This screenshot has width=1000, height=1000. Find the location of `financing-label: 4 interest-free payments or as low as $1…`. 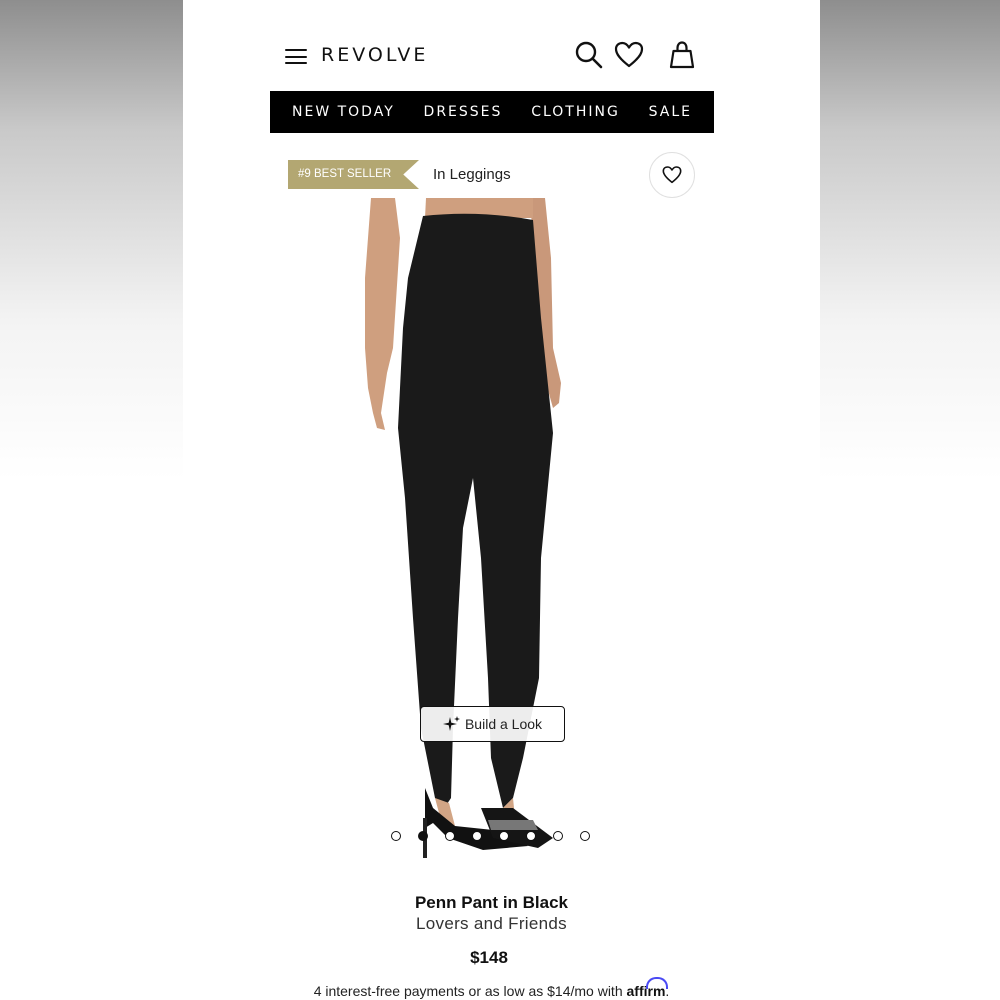

financing-label: 4 interest-free payments or as low as $1… is located at coordinates (468, 991).